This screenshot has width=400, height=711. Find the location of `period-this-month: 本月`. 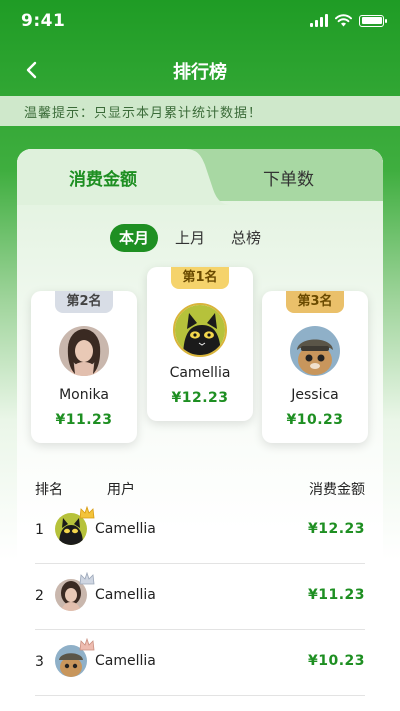

period-this-month: 本月 is located at coordinates (134, 238).